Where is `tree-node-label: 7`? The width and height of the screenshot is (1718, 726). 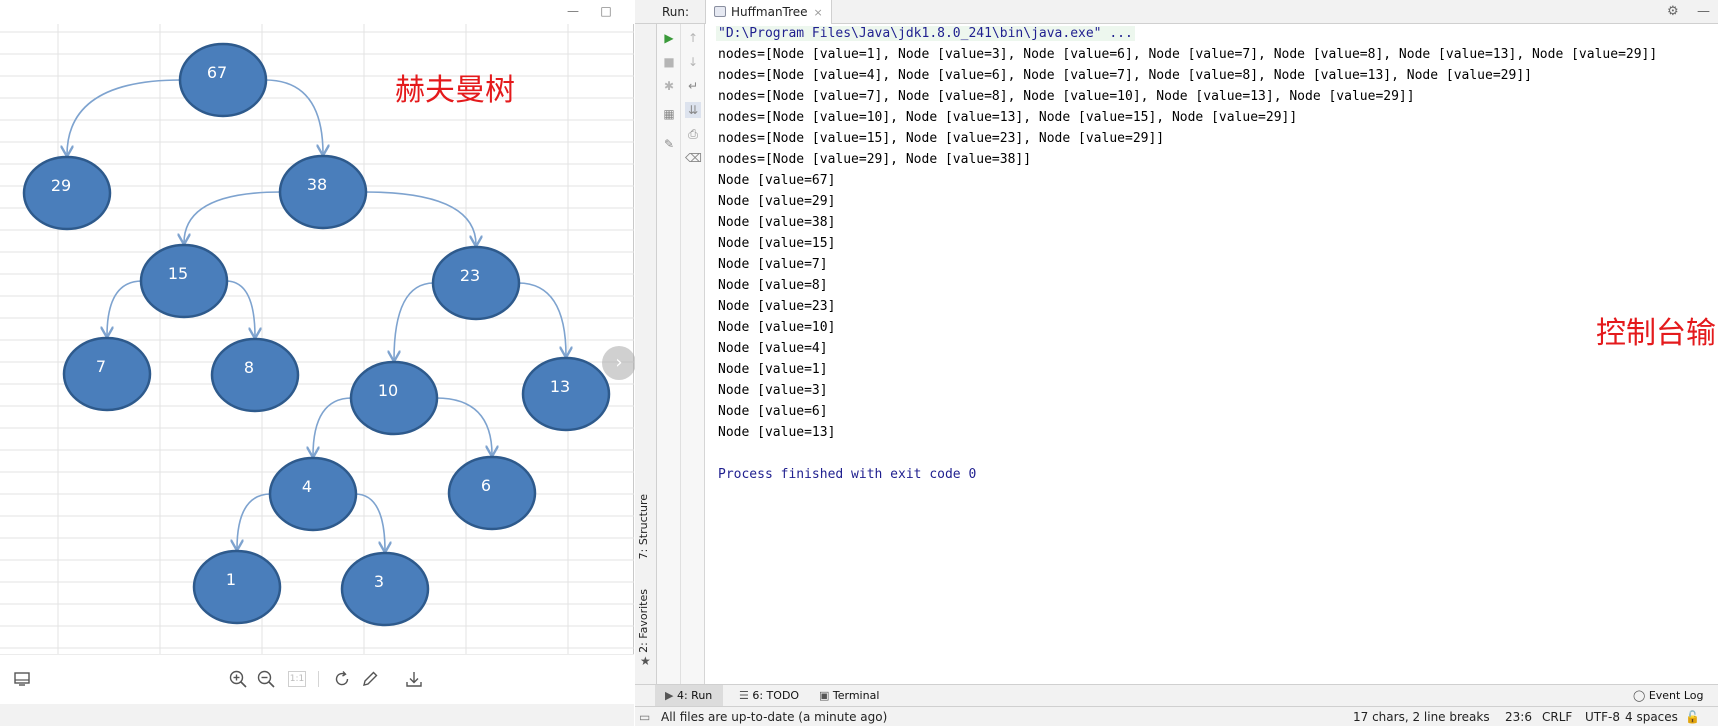 tree-node-label: 7 is located at coordinates (101, 366).